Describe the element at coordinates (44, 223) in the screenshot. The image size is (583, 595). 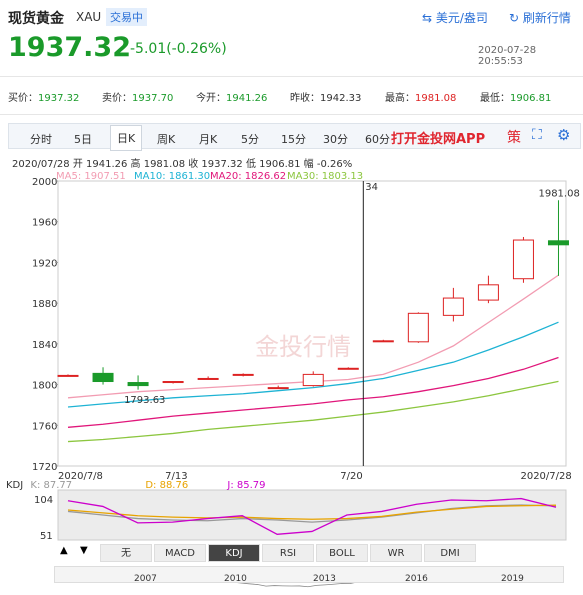
I see `y-tick-label: 1960` at that location.